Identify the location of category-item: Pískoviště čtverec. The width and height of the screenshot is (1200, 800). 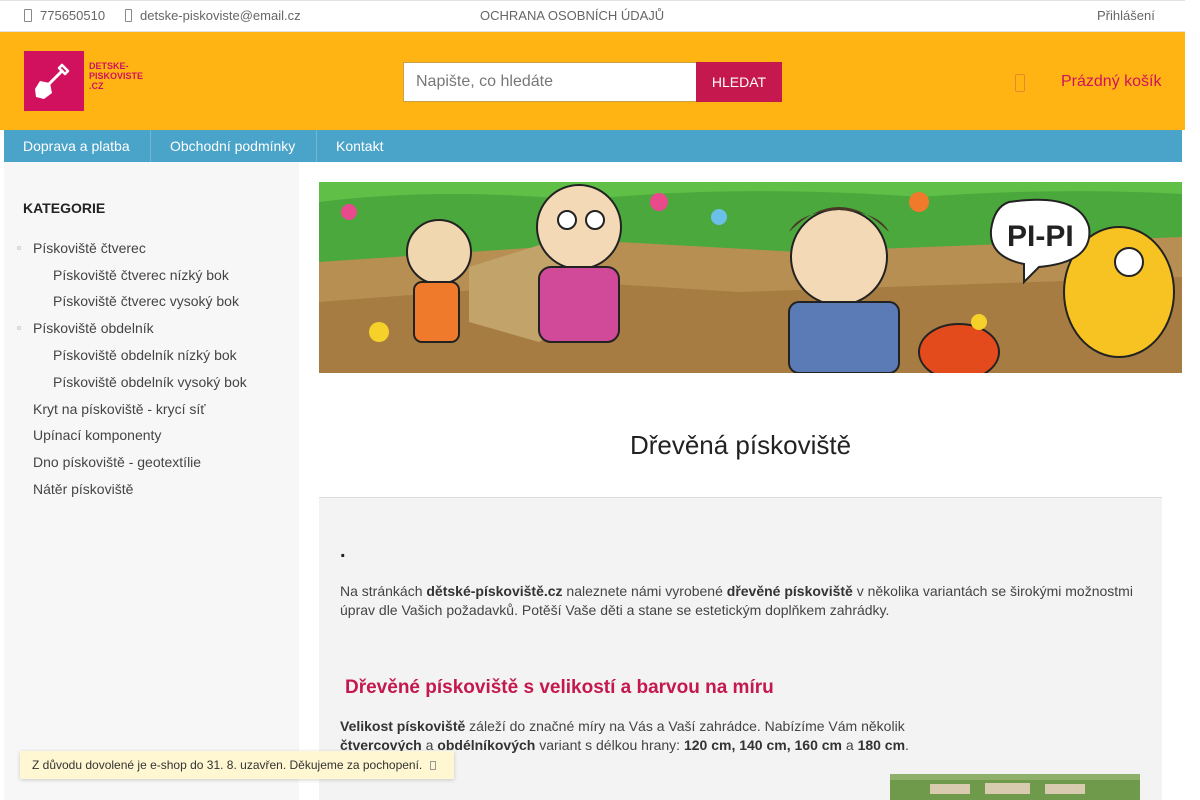
(89, 248).